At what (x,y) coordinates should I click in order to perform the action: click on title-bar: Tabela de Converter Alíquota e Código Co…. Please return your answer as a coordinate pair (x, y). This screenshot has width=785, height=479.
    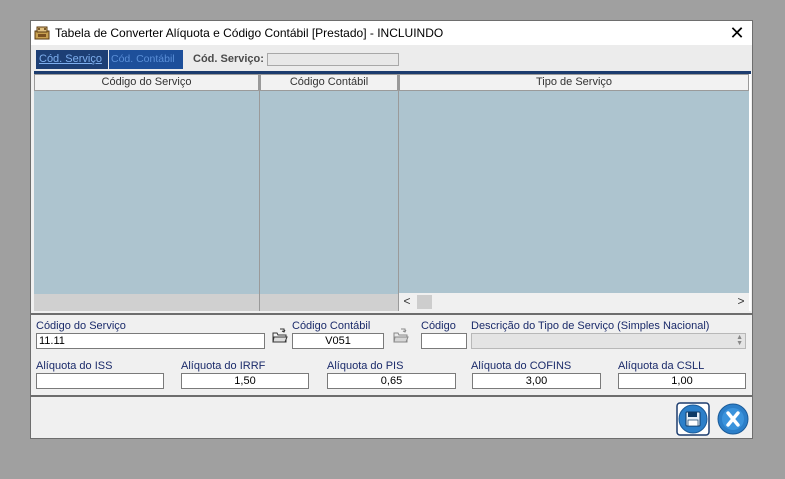
    Looking at the image, I should click on (391, 33).